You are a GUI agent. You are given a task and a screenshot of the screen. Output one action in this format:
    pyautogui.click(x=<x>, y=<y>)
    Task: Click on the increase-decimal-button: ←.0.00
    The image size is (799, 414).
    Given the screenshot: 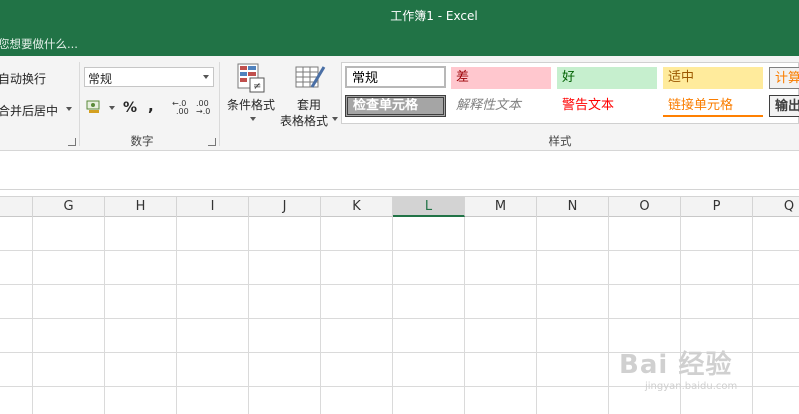 What is the action you would take?
    pyautogui.click(x=182, y=108)
    